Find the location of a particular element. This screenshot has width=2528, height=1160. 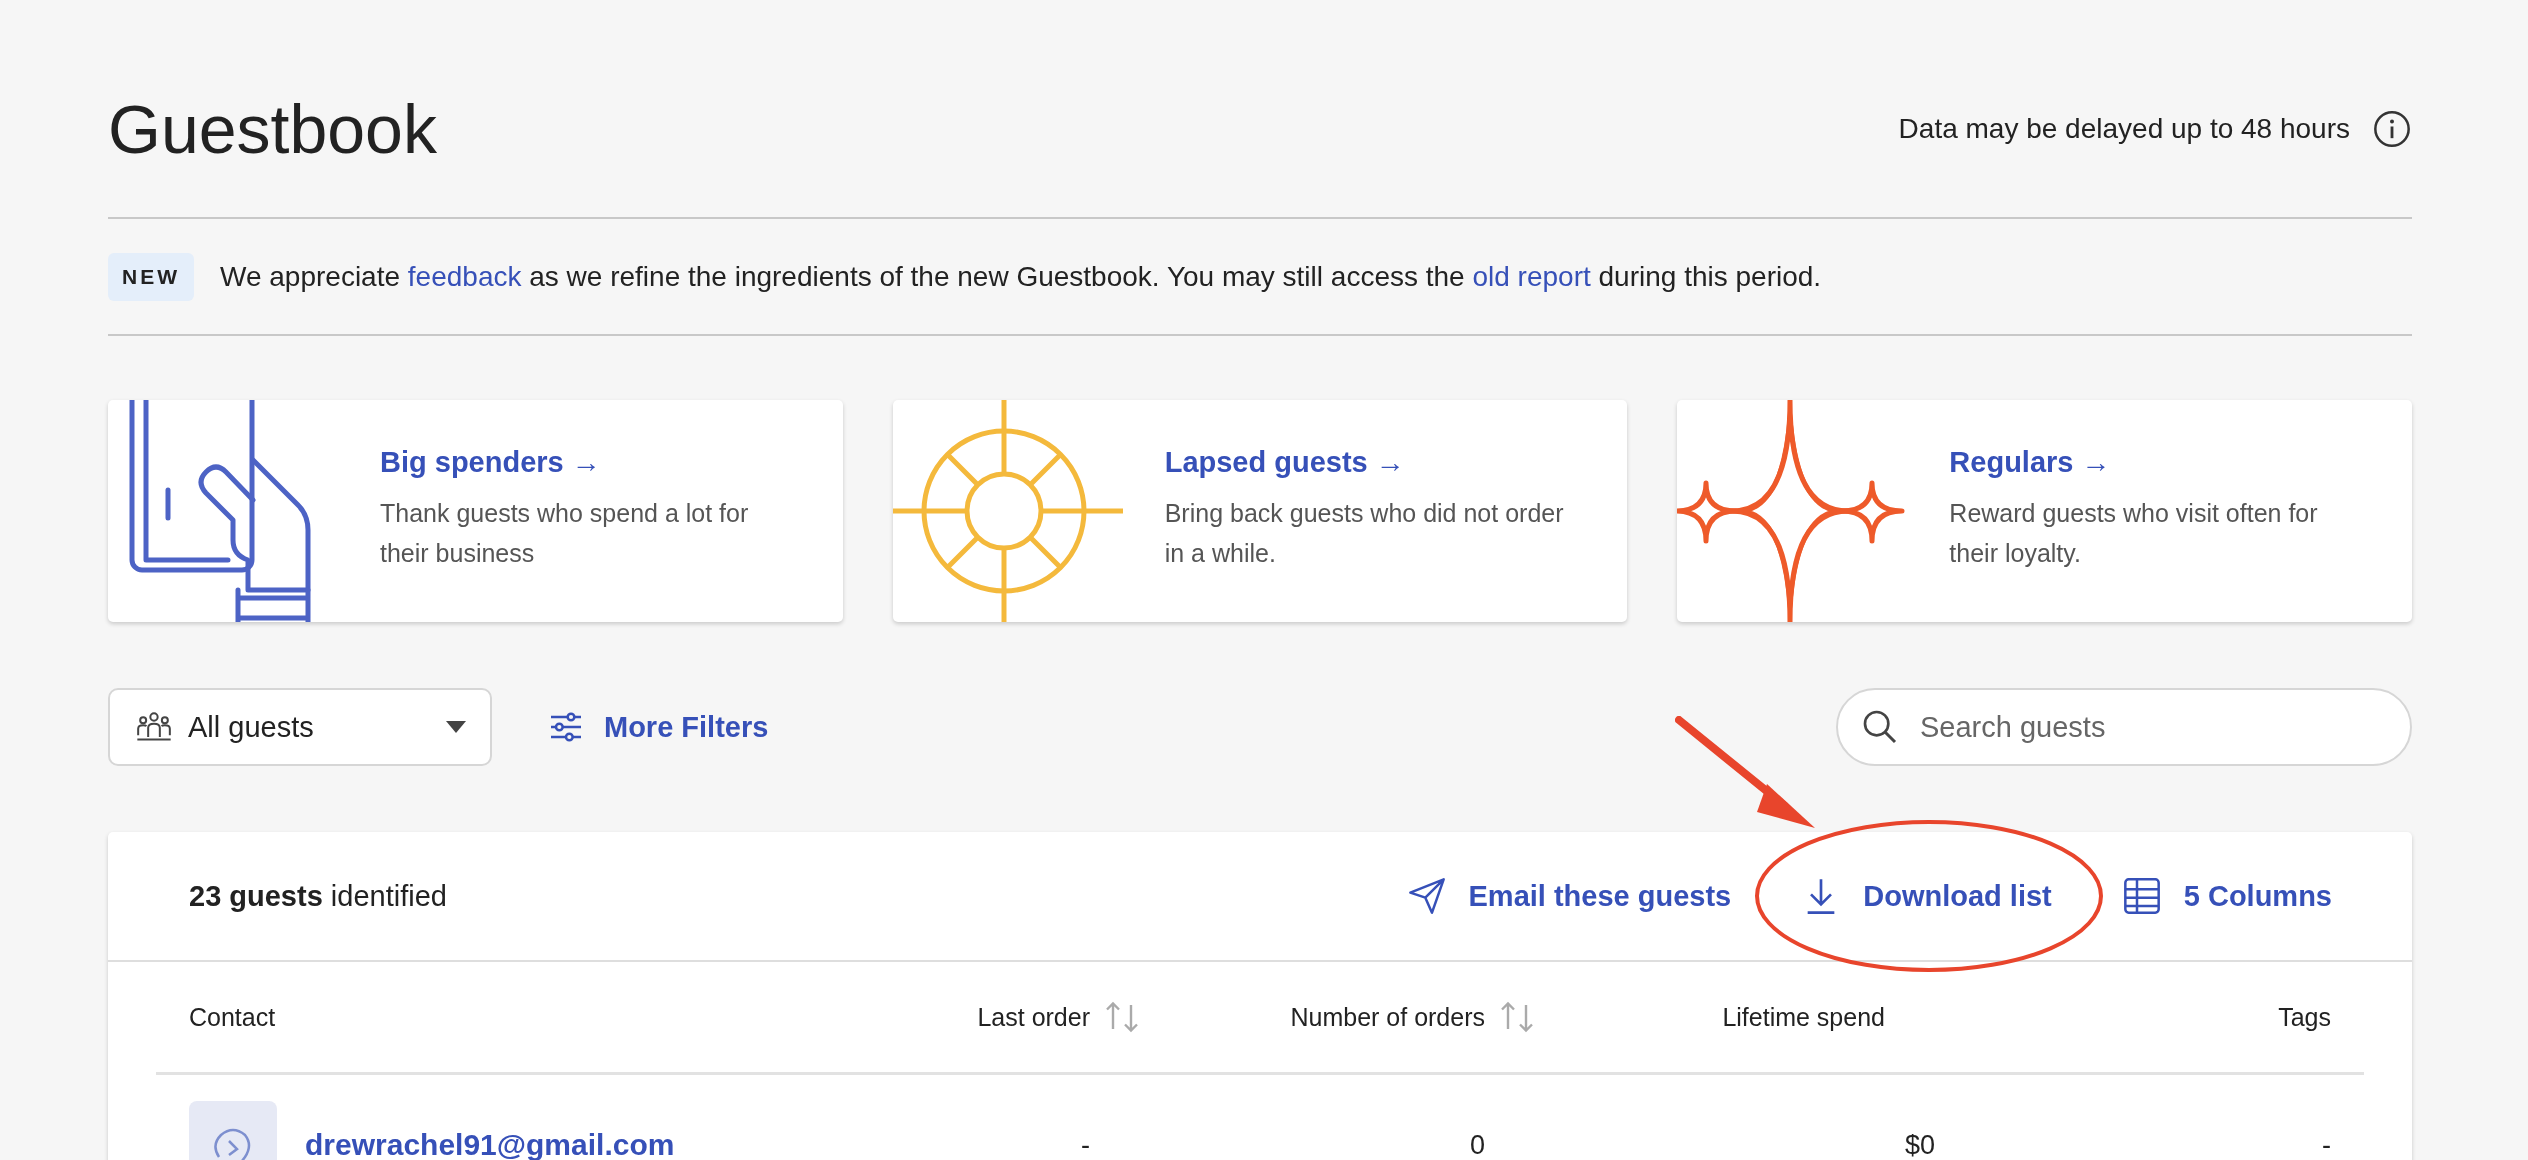

card-description: Bring back guests who did not order in a while. is located at coordinates (1364, 533).